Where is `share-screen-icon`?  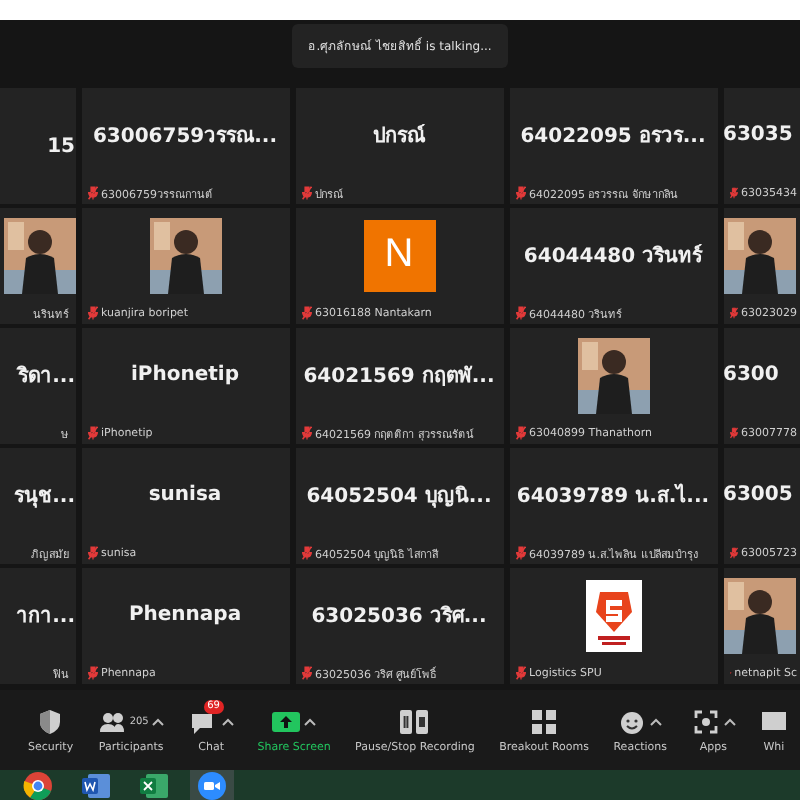
share-screen-icon is located at coordinates (286, 721).